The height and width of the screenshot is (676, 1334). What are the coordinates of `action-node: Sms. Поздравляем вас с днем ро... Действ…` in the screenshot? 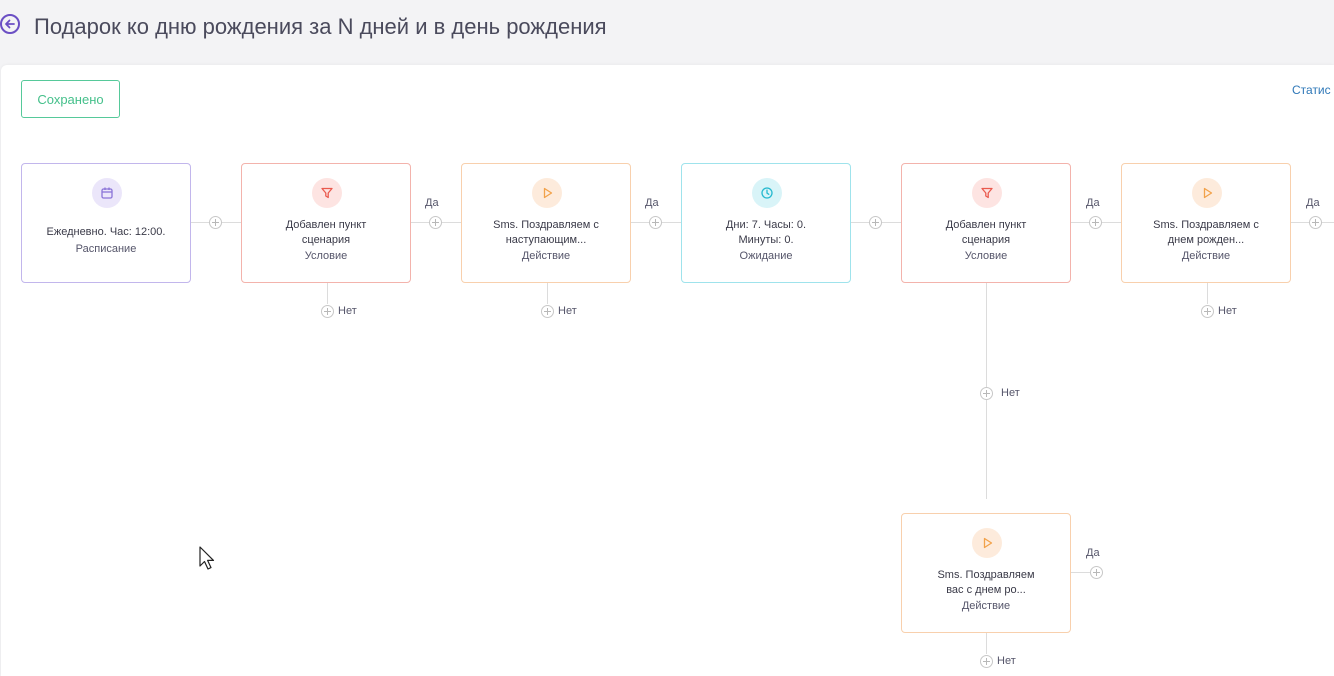 It's located at (986, 573).